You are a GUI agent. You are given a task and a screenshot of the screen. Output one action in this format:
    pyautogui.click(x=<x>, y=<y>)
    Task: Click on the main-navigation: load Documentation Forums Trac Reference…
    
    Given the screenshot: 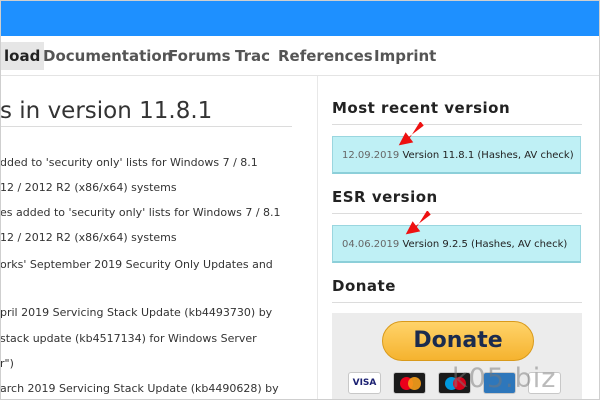 What is the action you would take?
    pyautogui.click(x=300, y=56)
    